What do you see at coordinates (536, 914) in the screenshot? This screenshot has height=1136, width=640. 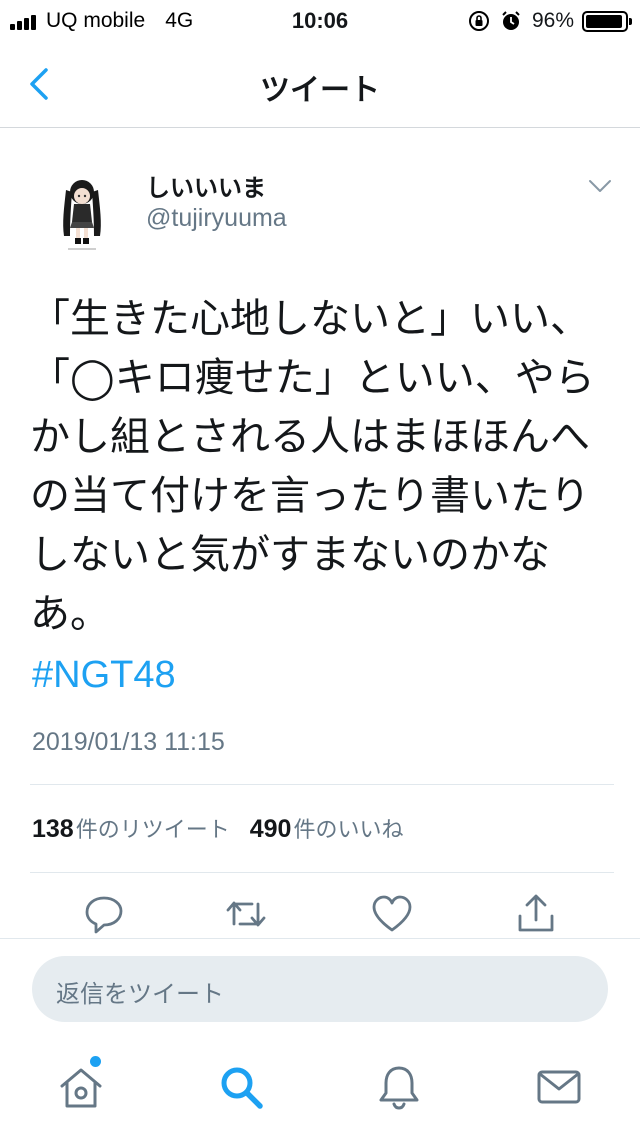 I see `share-icon` at bounding box center [536, 914].